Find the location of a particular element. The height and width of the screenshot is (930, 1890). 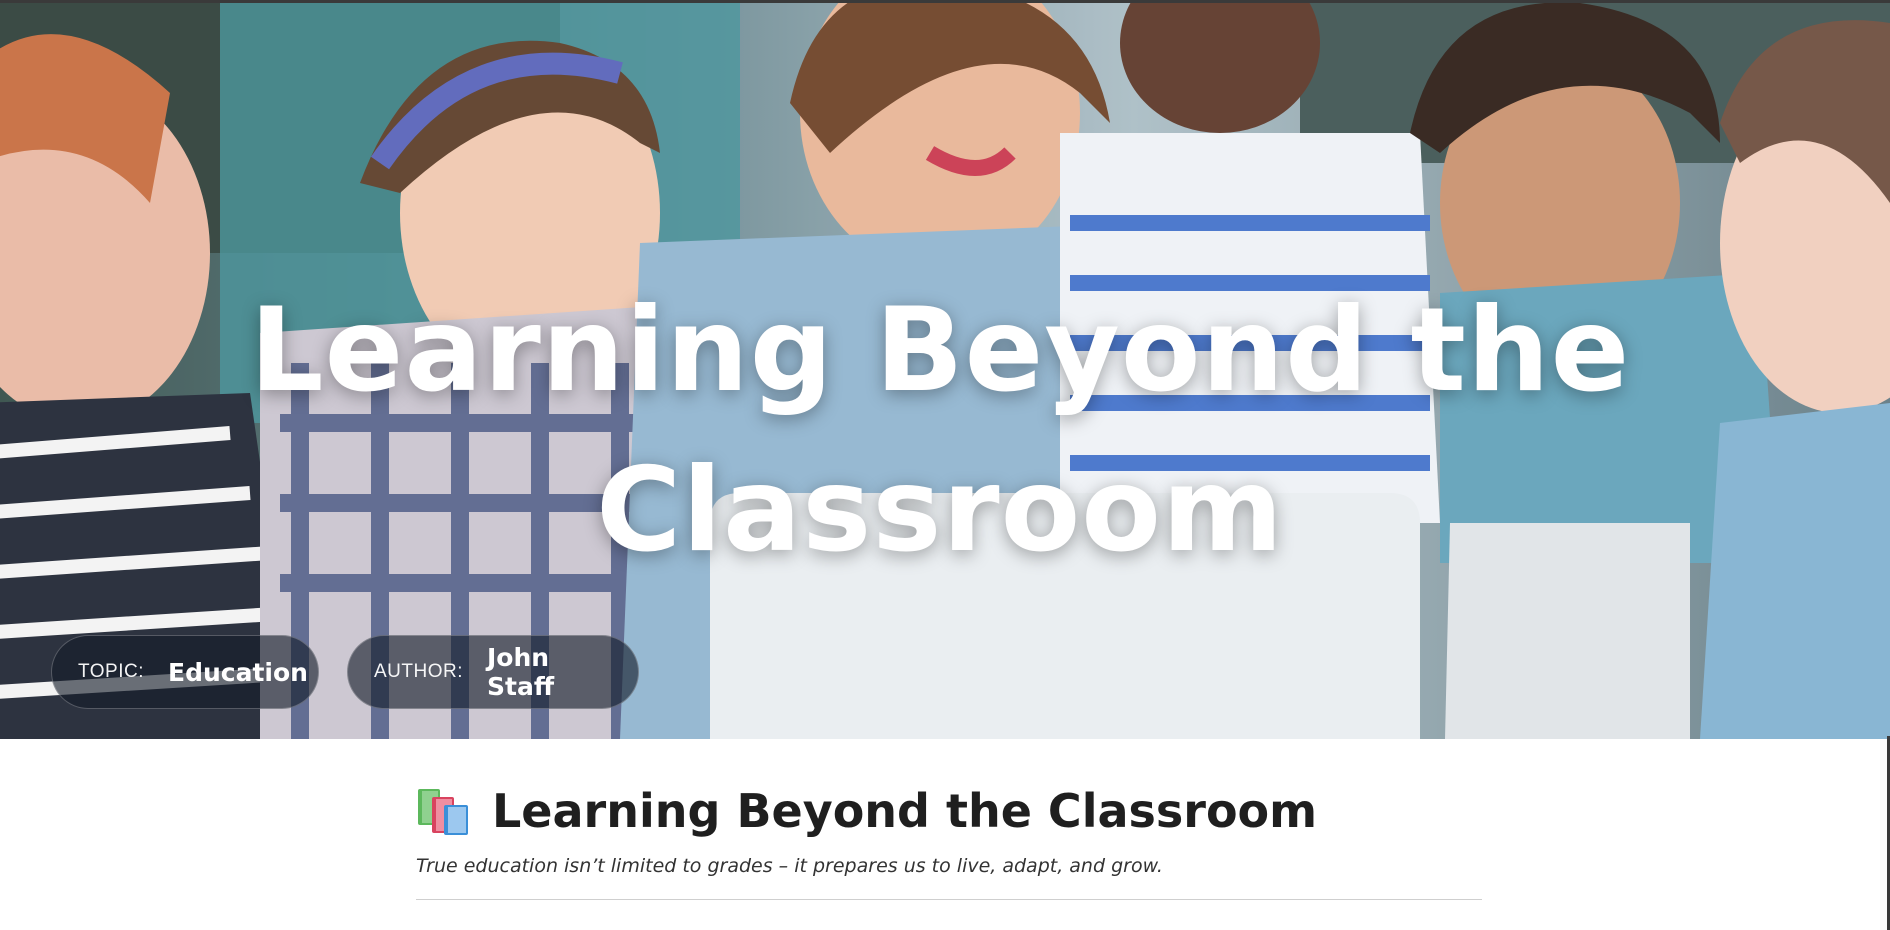

author-label: AUTHOR: is located at coordinates (418, 671).